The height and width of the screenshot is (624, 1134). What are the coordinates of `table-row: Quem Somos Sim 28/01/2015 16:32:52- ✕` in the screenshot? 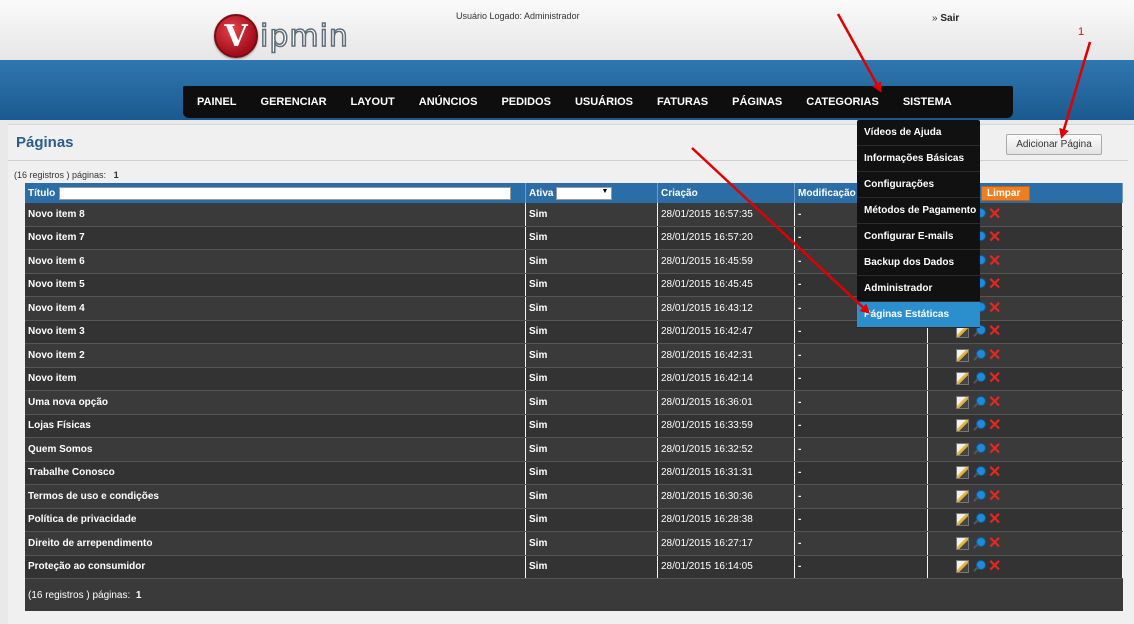 It's located at (574, 450).